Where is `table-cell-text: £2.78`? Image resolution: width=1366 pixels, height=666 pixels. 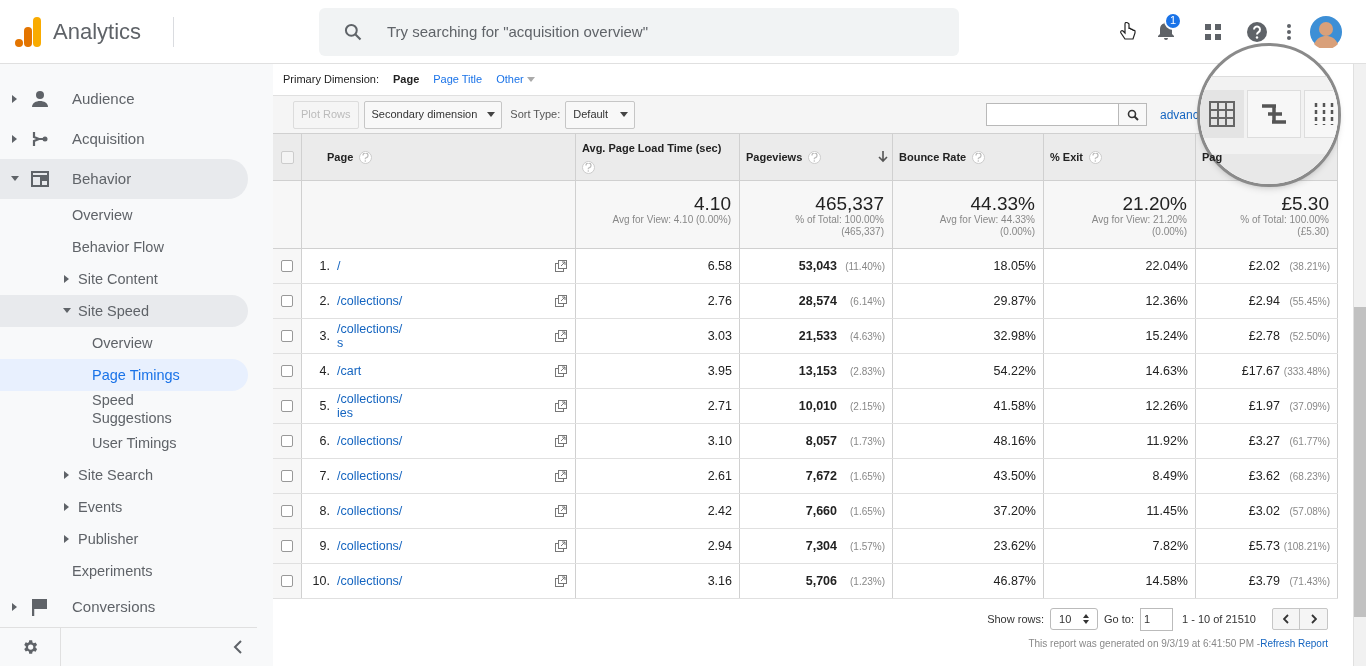 table-cell-text: £2.78 is located at coordinates (1264, 336).